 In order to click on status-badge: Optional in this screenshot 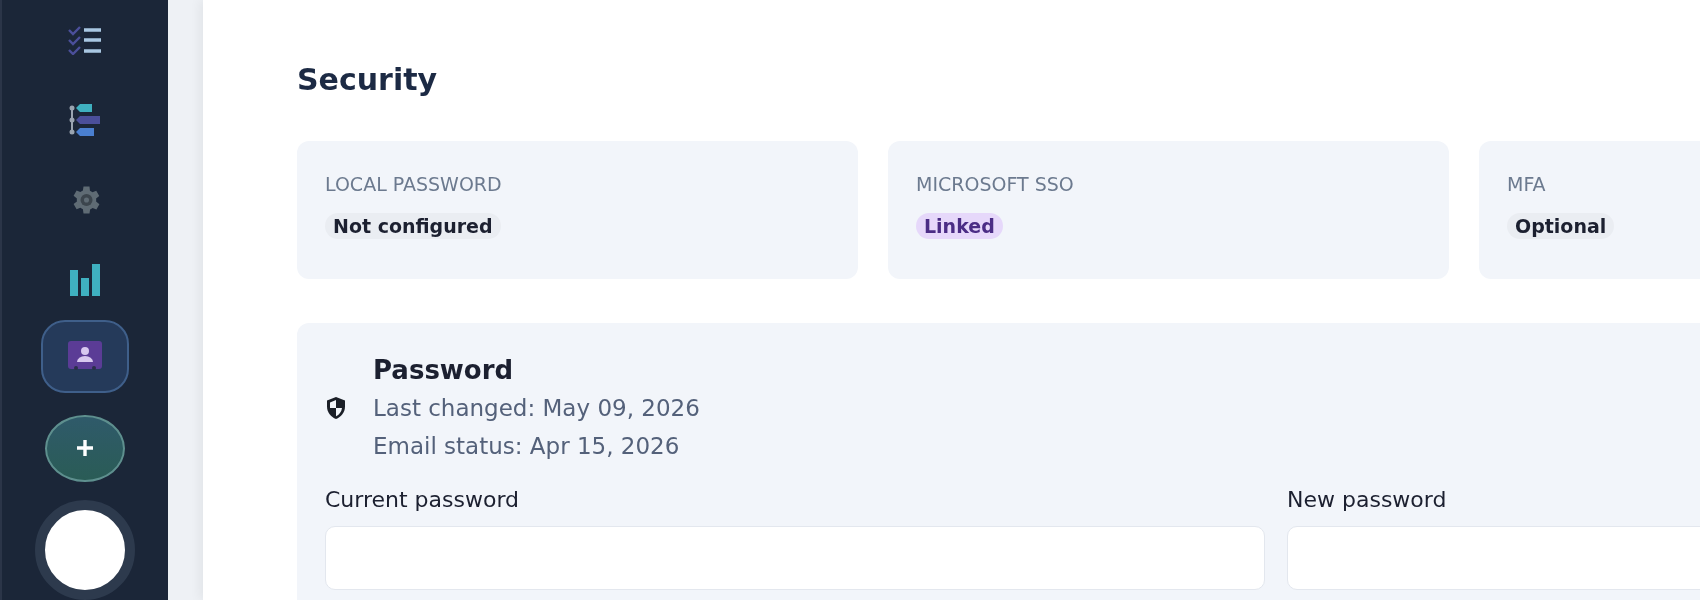, I will do `click(1561, 226)`.